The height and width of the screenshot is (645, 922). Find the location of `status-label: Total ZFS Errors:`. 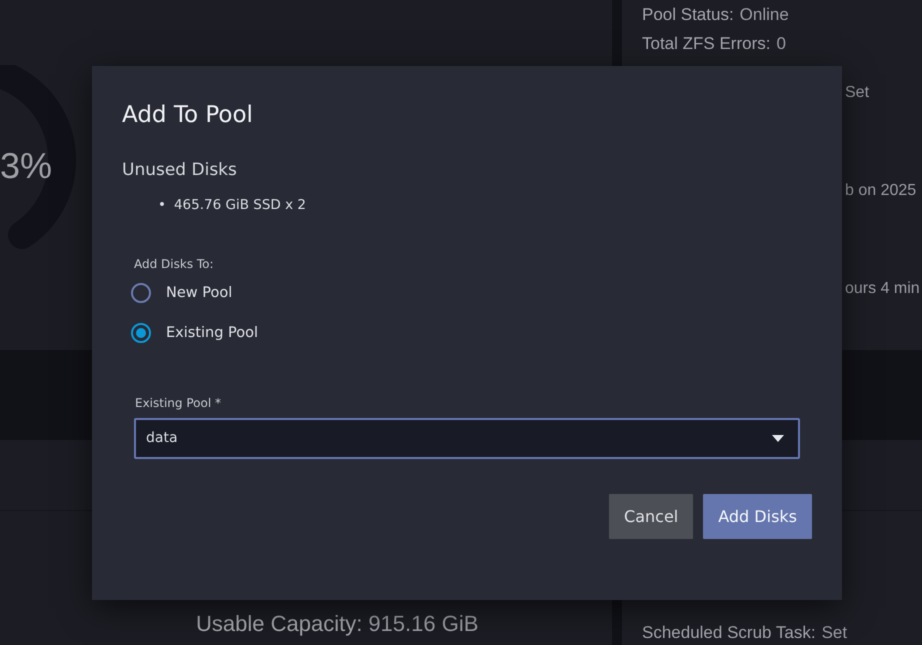

status-label: Total ZFS Errors: is located at coordinates (706, 44).